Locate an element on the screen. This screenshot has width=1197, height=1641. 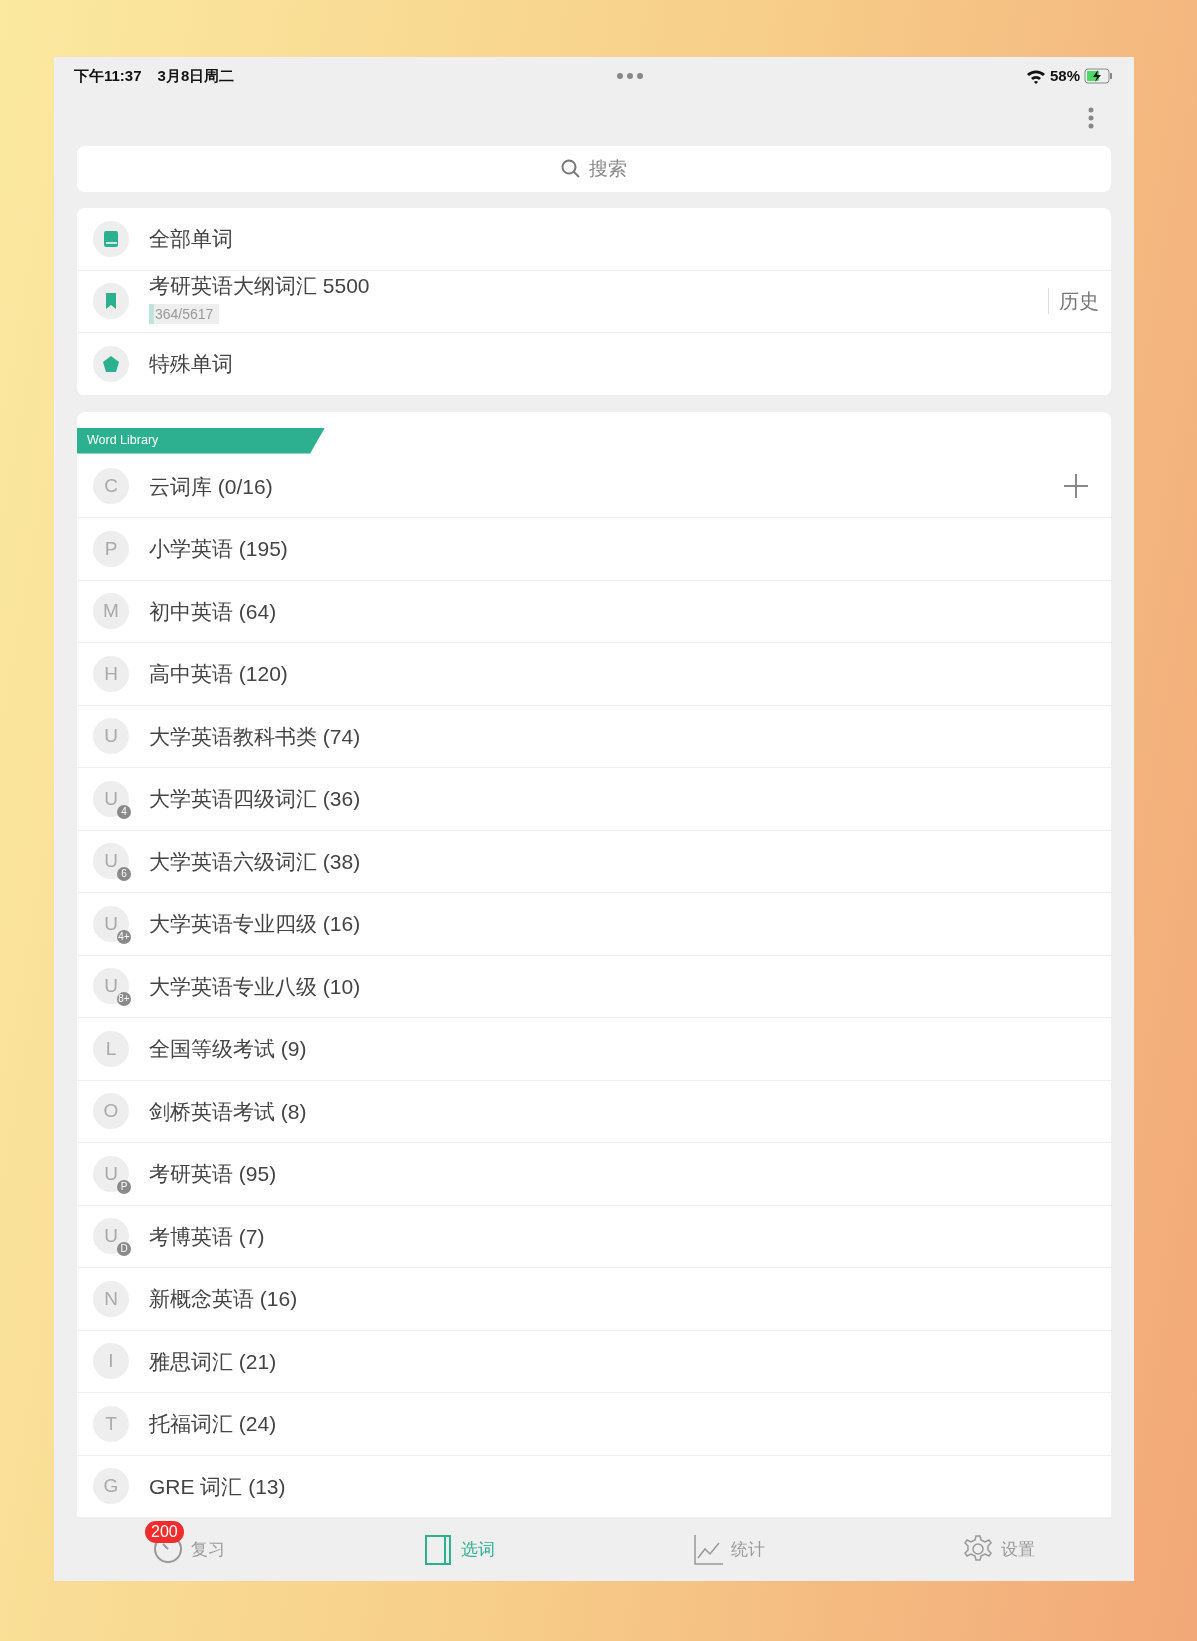
library-item: 托福词汇 (24) is located at coordinates (213, 1424).